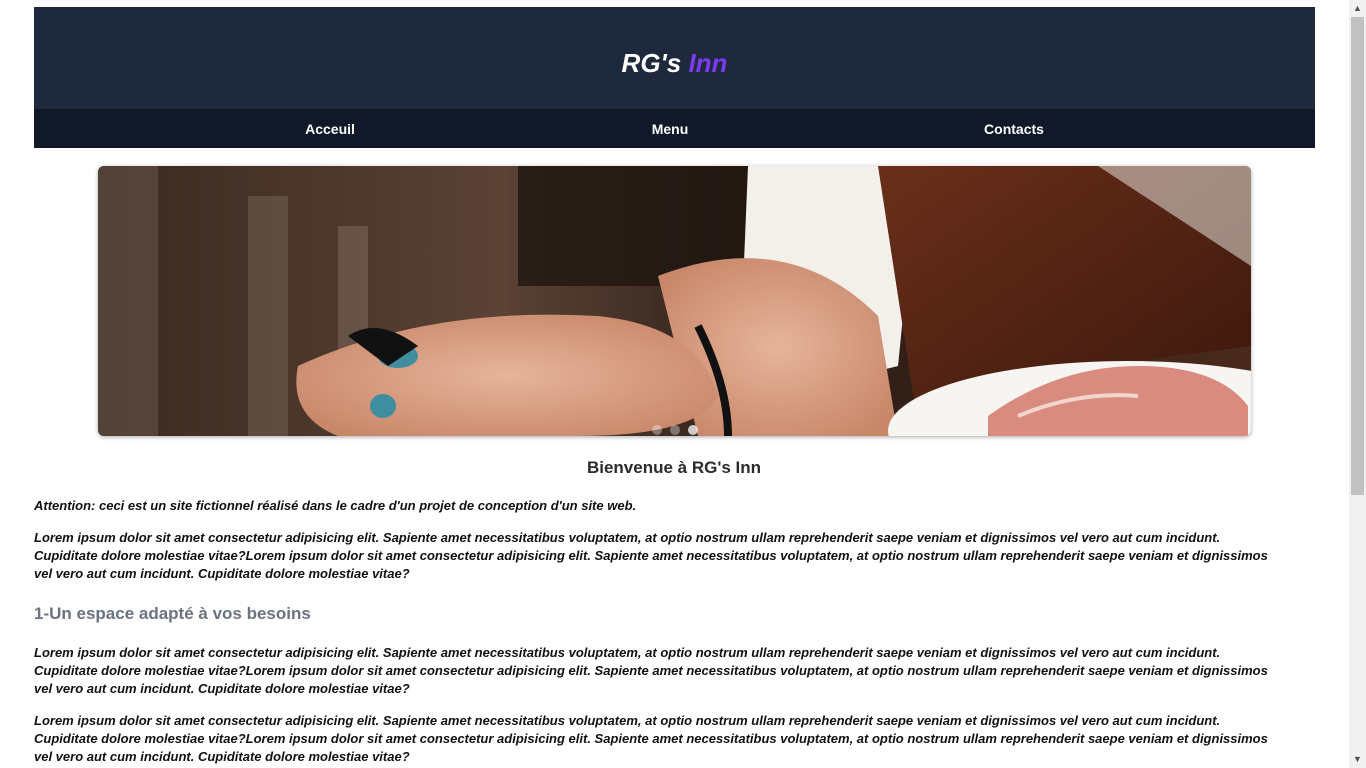  I want to click on welcome-heading: Bienvenue à RG's Inn, so click(674, 467).